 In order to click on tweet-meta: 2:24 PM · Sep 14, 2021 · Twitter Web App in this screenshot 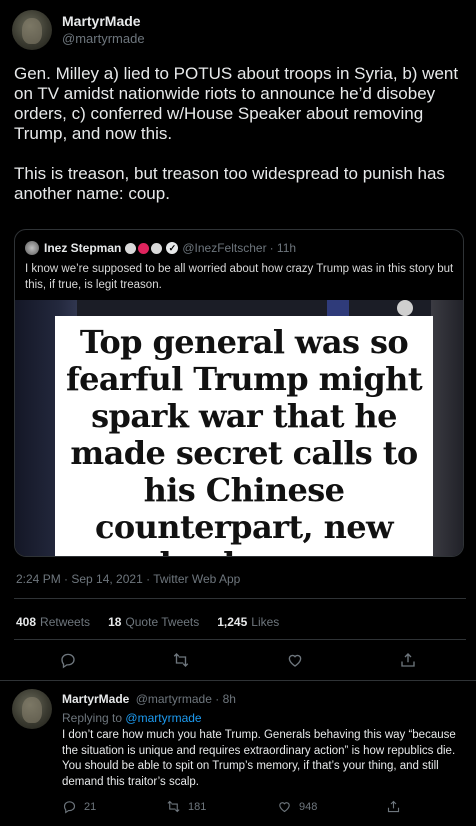, I will do `click(128, 579)`.